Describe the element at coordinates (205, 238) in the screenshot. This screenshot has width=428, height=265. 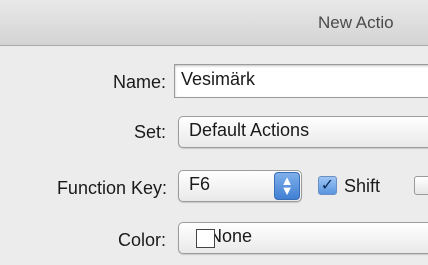
I see `color-swatch-icon` at that location.